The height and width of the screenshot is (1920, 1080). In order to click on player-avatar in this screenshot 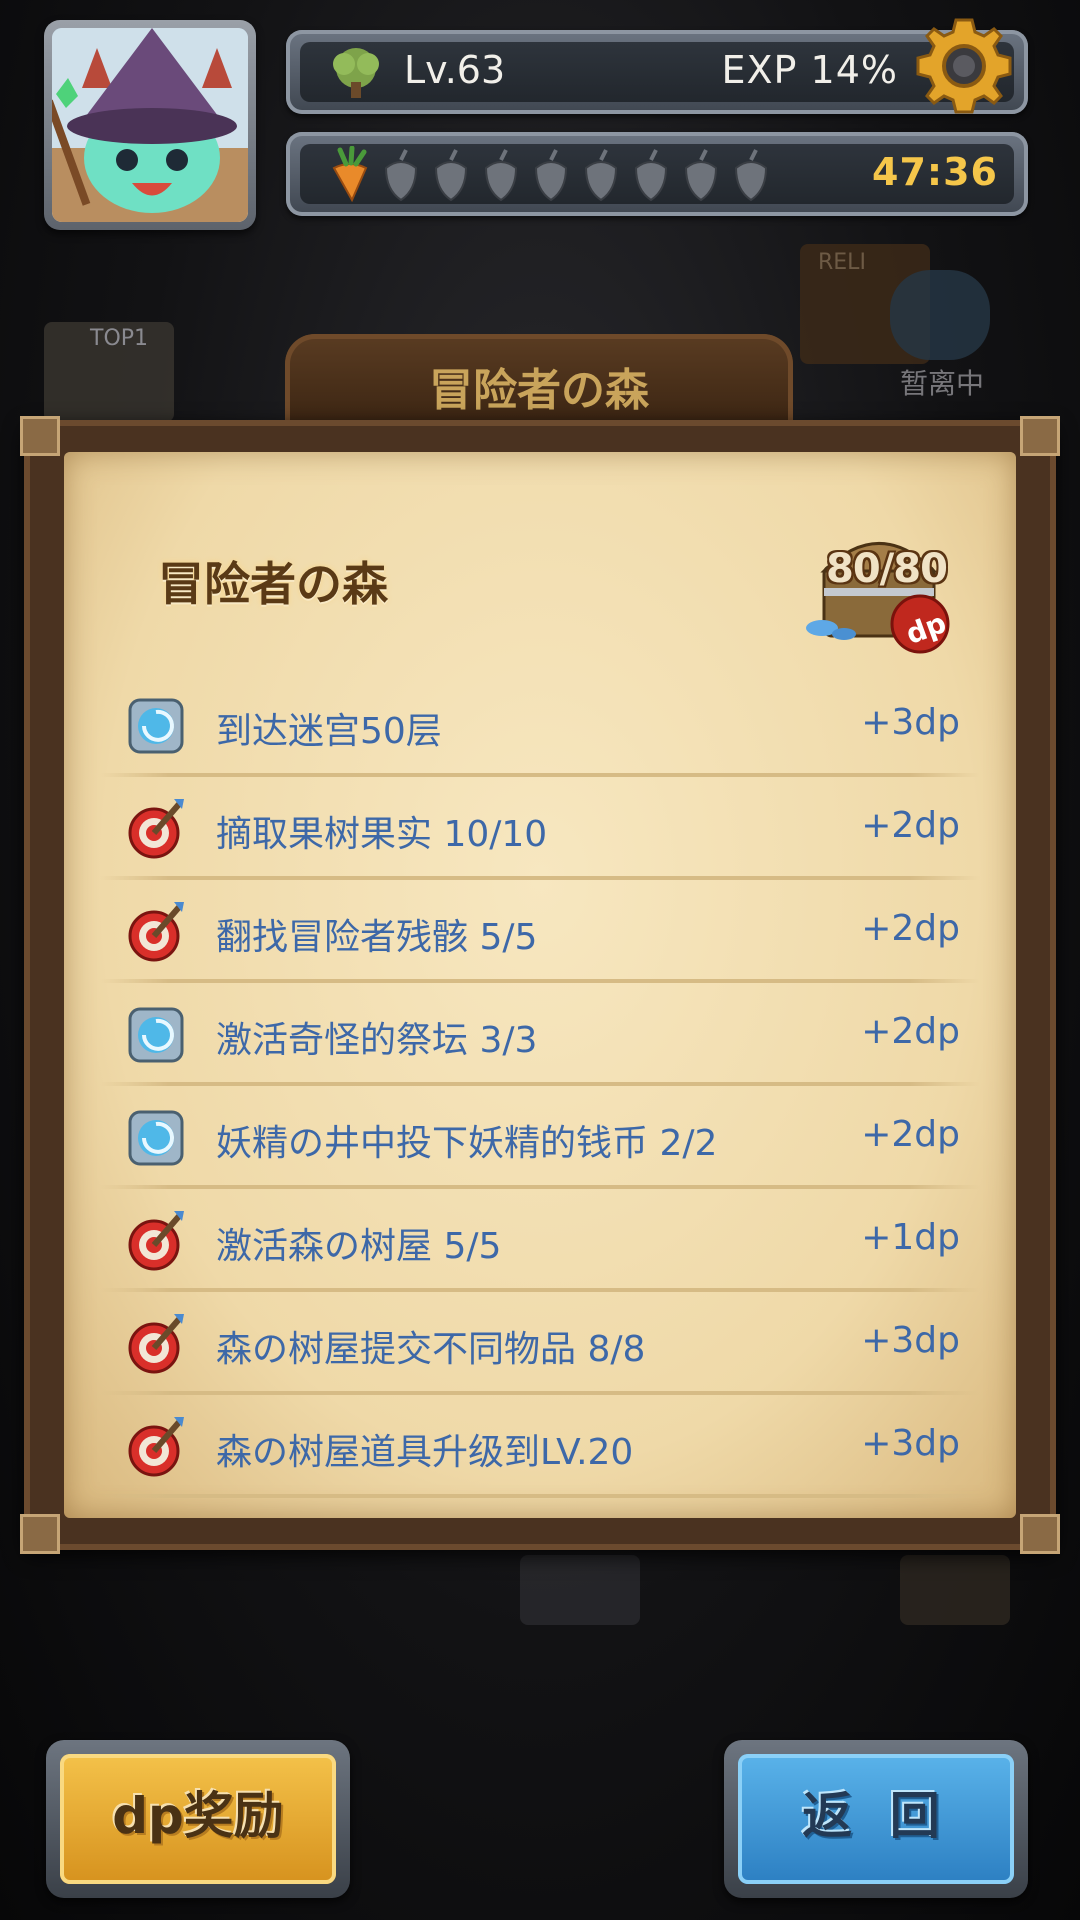, I will do `click(150, 125)`.